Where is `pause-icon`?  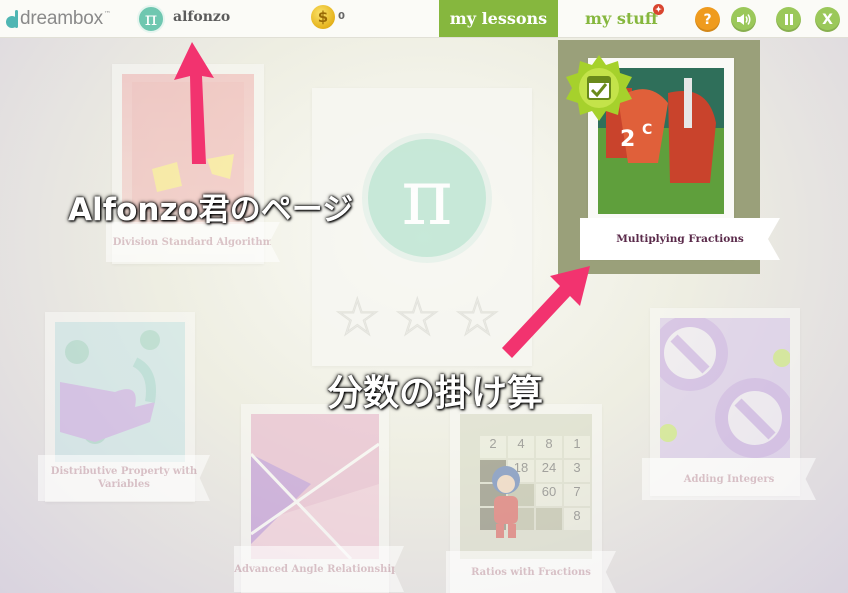
pause-icon is located at coordinates (788, 19).